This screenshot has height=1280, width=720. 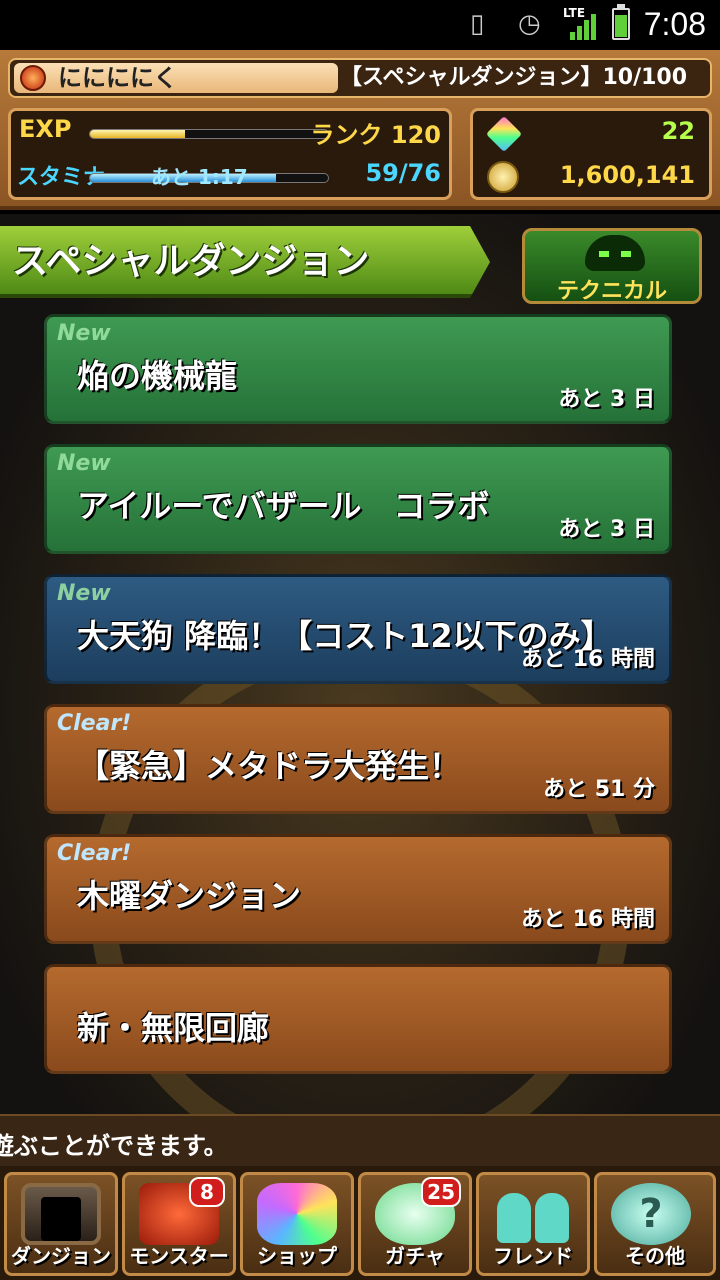 I want to click on system-status-bar: ▯ ◷ LTE 7:08, so click(x=360, y=25).